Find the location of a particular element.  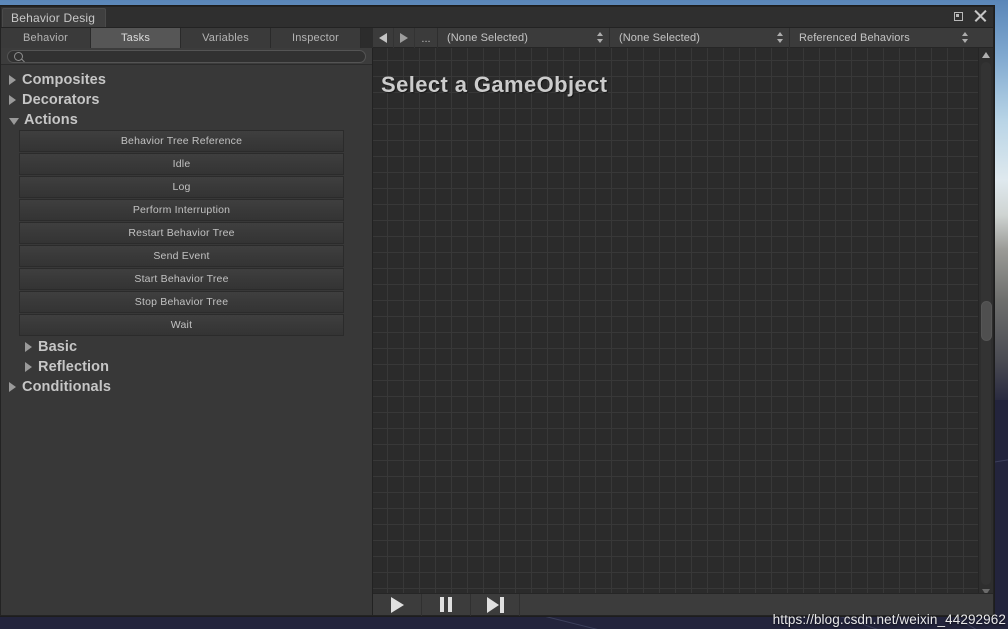

tab-variables: Variables is located at coordinates (226, 38).